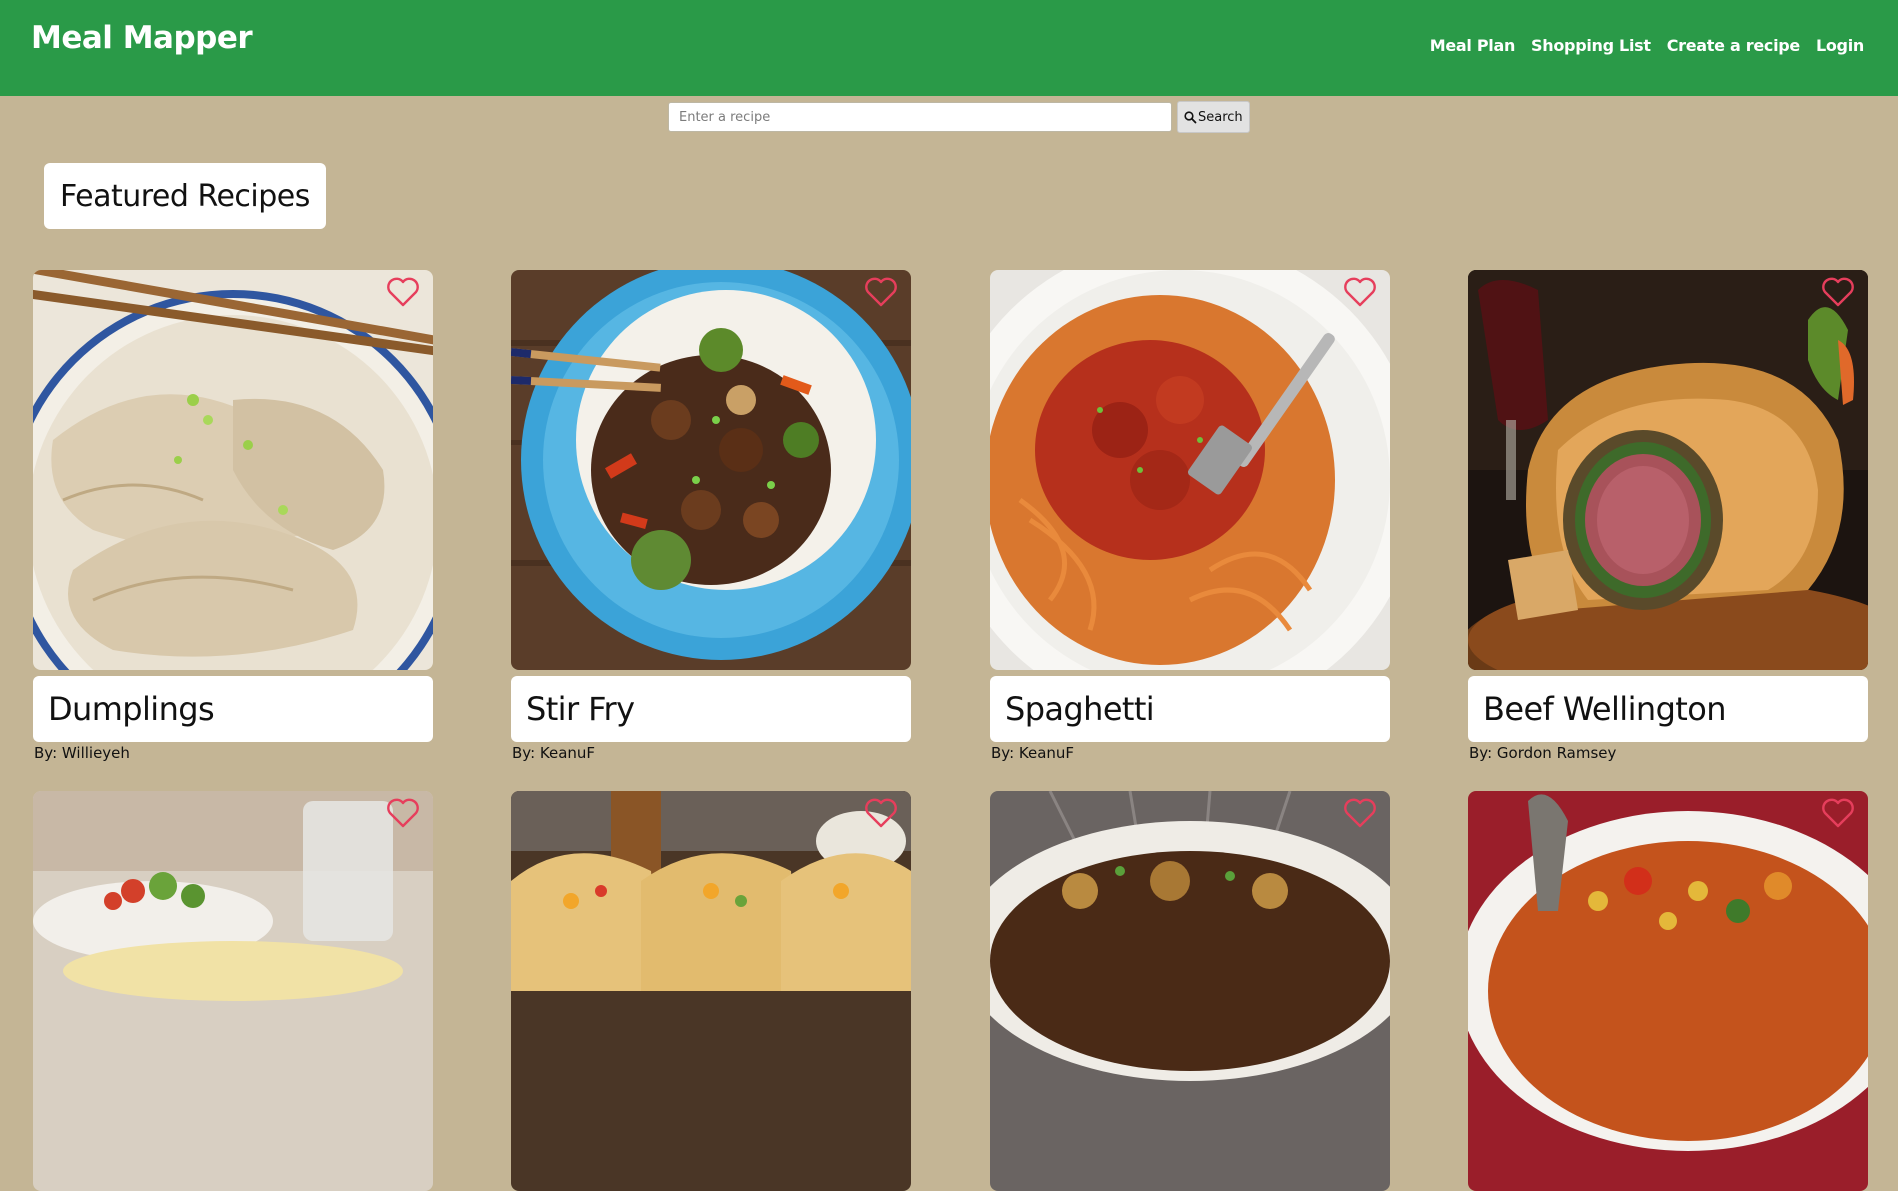 The image size is (1898, 1191). I want to click on stir-fry-photo, so click(711, 470).